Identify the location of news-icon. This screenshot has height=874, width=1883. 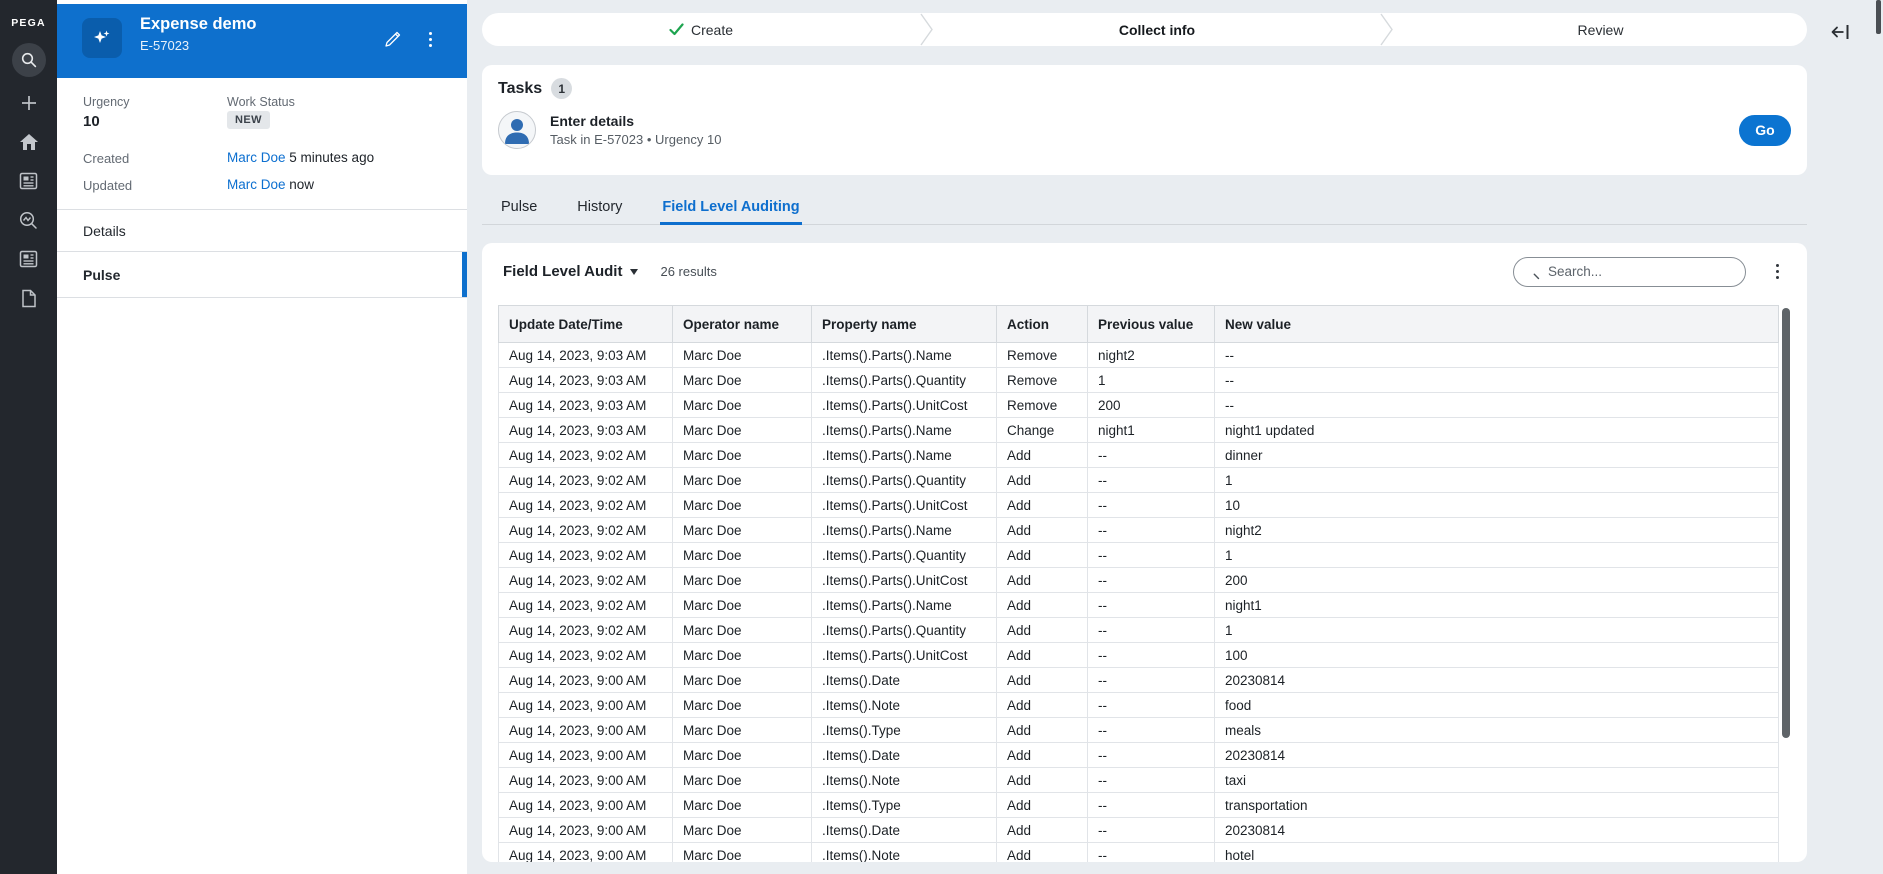
(29, 181).